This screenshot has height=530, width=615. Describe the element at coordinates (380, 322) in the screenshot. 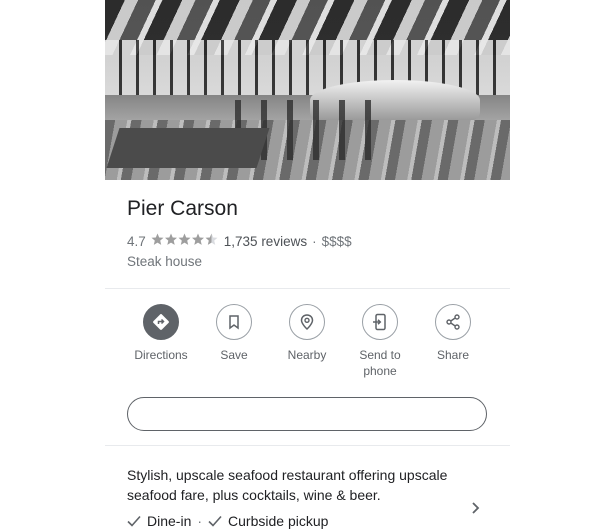

I see `send-to-phone-icon` at that location.